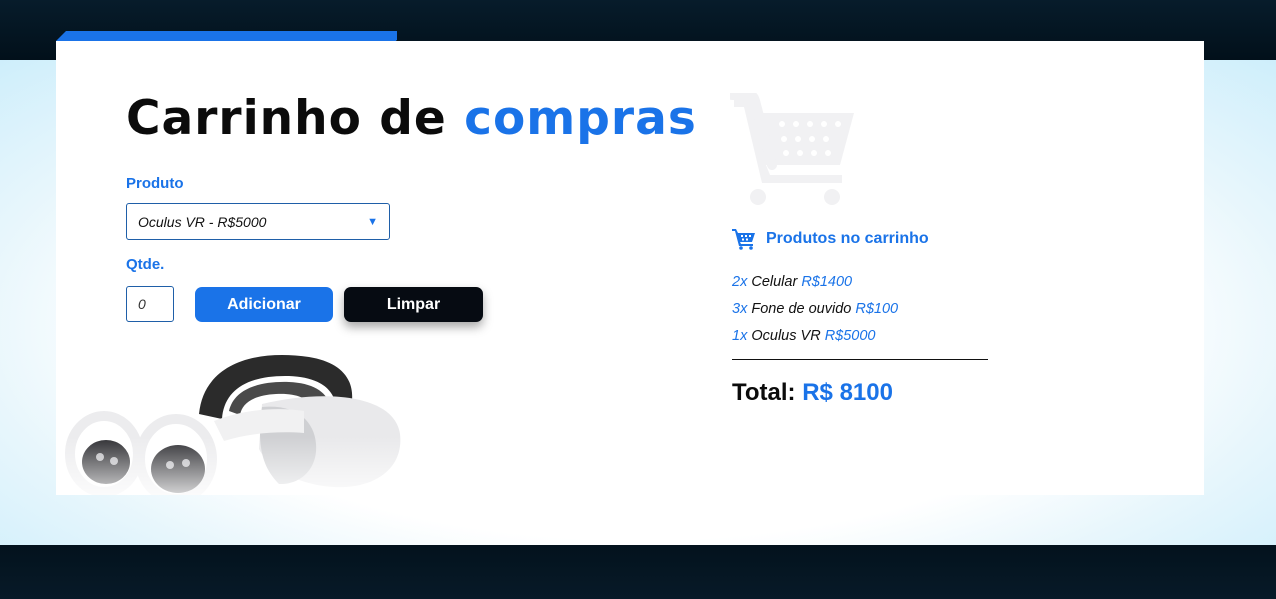 This screenshot has height=599, width=1276. Describe the element at coordinates (155, 183) in the screenshot. I see `product-label: Produto` at that location.